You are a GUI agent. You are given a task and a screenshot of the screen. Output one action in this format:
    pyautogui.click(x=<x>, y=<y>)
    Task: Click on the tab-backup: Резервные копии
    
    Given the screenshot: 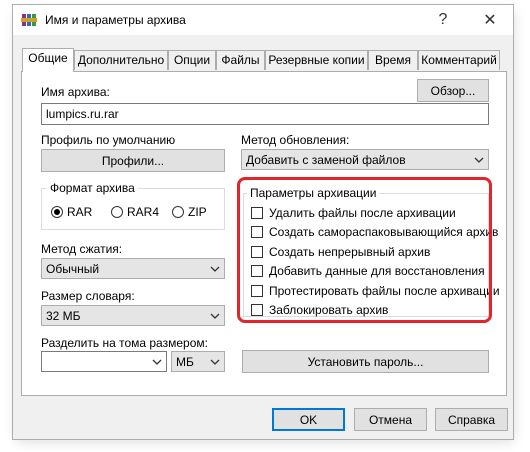 What is the action you would take?
    pyautogui.click(x=316, y=60)
    